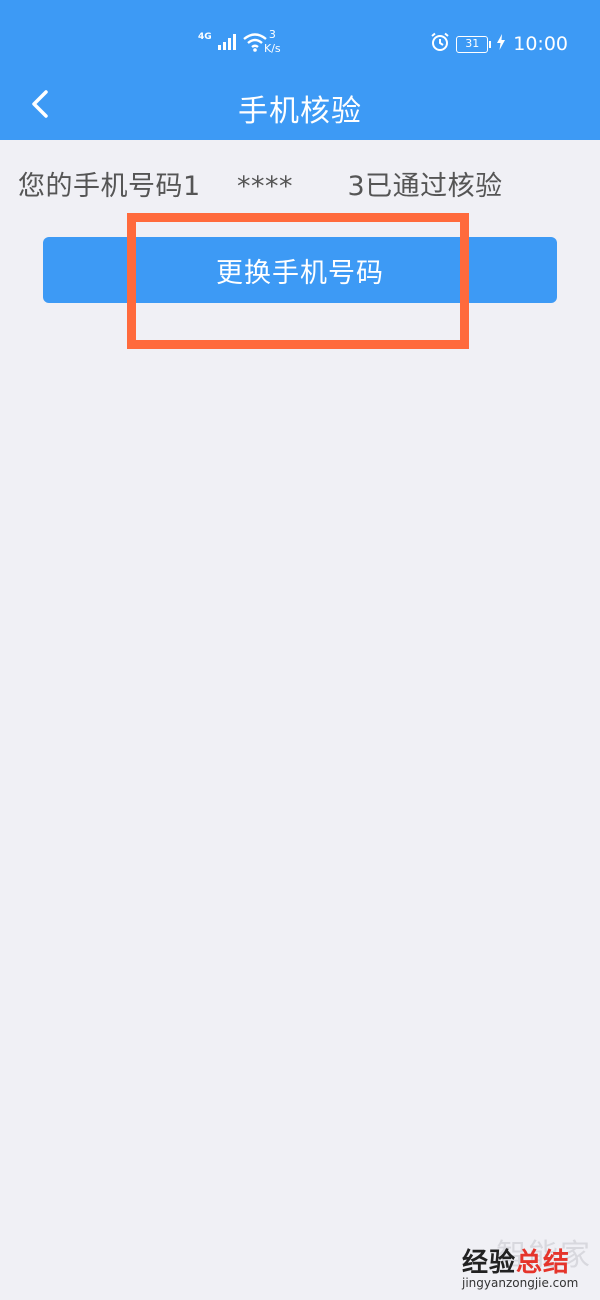 The width and height of the screenshot is (600, 1300). I want to click on network-speed: 3 K/s, so click(272, 42).